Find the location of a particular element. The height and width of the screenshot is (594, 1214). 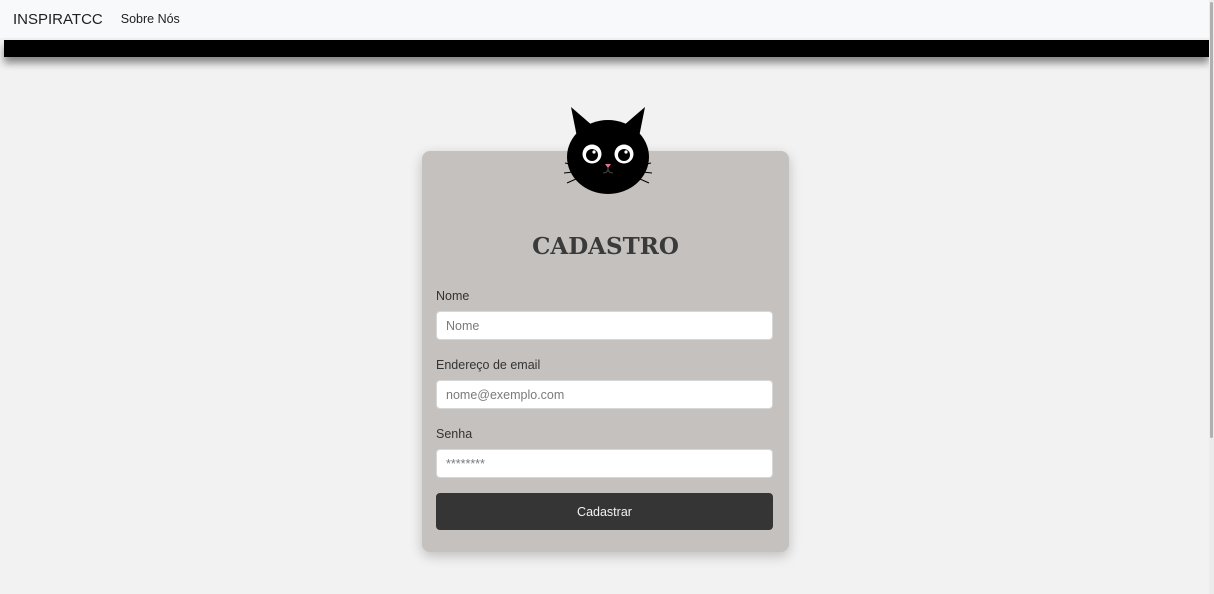

scrollbar-thumb is located at coordinates (1211, 220).